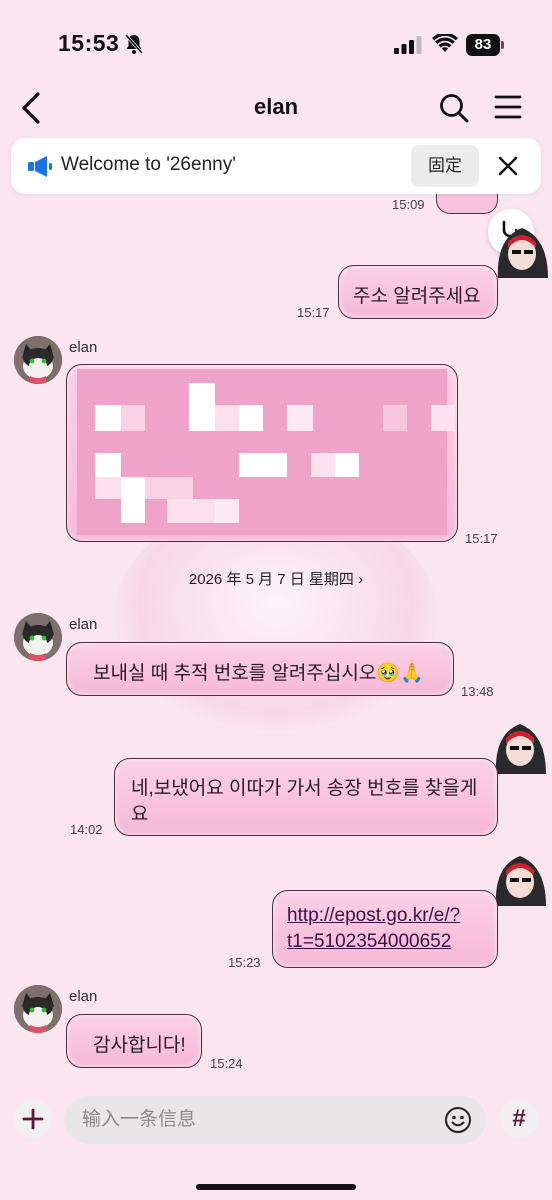 The image size is (552, 1200). Describe the element at coordinates (262, 453) in the screenshot. I see `message-bubble-blurred` at that location.